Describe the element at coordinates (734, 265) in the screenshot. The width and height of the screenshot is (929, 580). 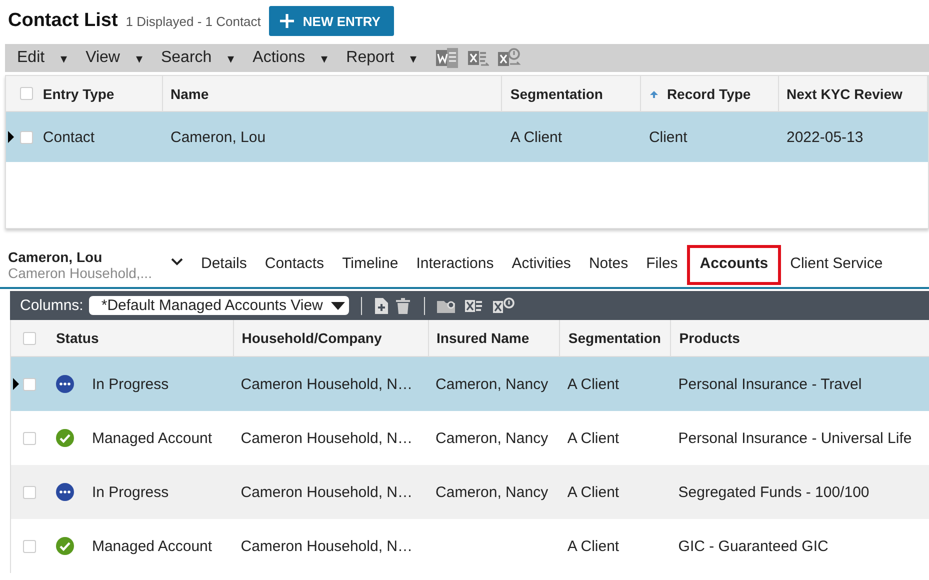
I see `tab: Accounts` at that location.